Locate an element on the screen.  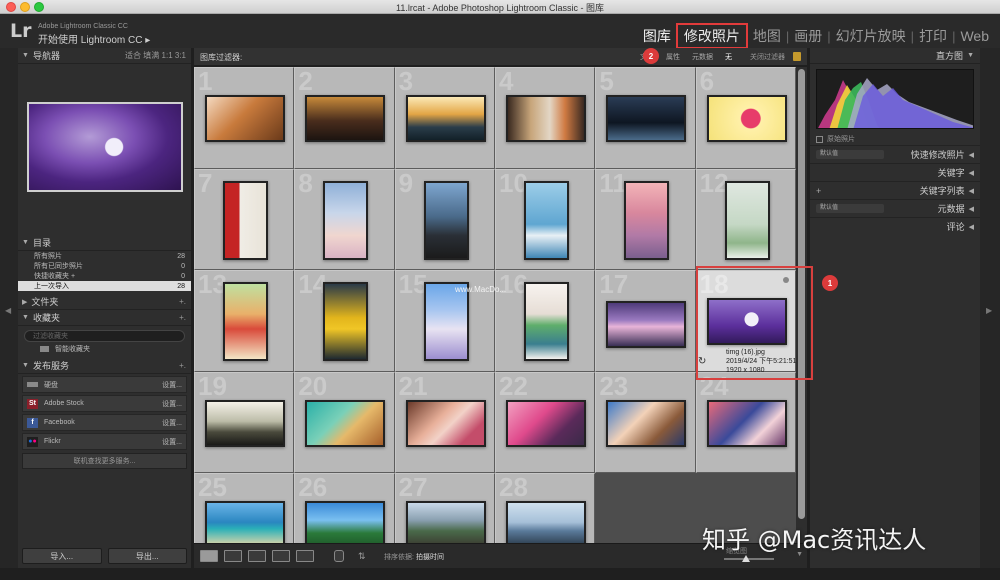
navigator-preview is located at coordinates (104, 147).